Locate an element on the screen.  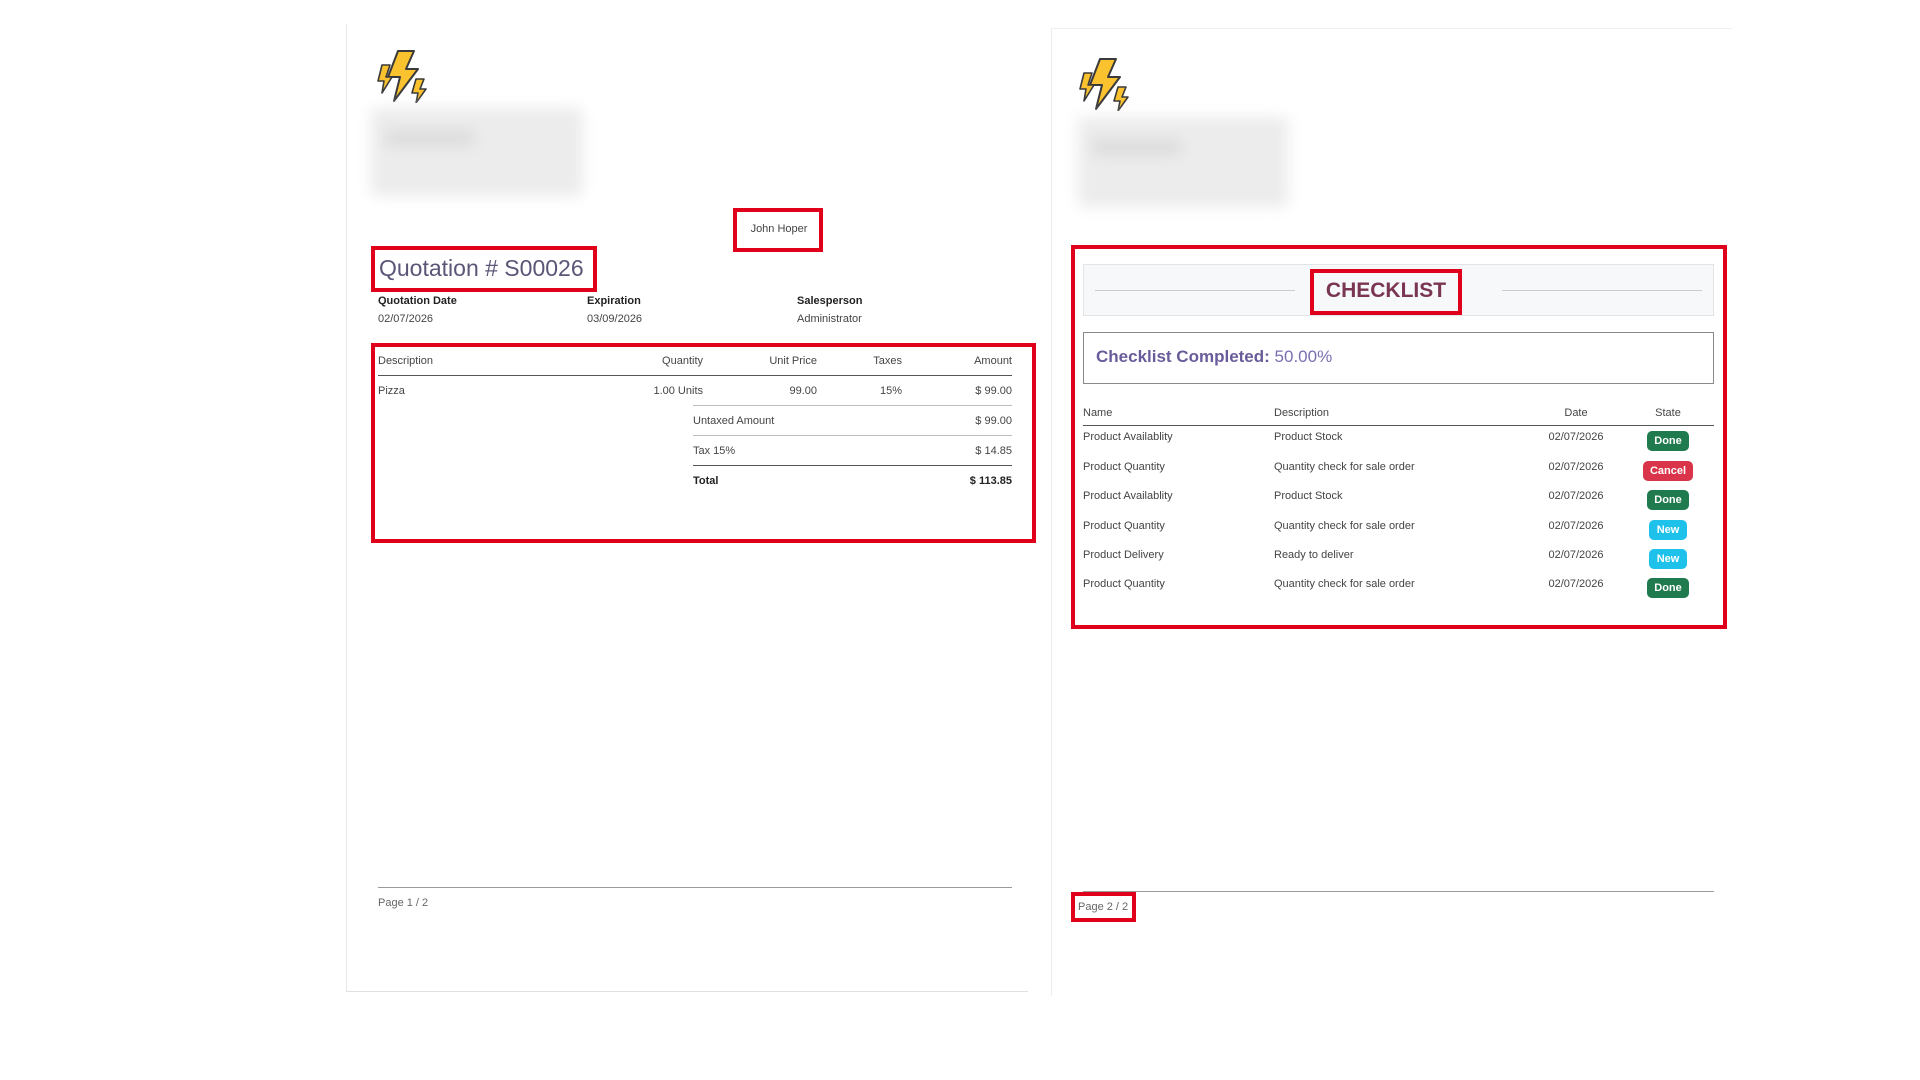
col-unit-price-header: Unit Price is located at coordinates (793, 361).